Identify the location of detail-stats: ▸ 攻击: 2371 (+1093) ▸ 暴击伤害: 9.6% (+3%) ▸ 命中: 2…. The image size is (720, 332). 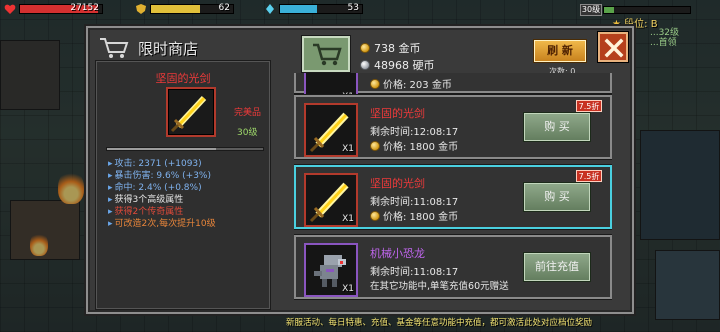
(162, 194).